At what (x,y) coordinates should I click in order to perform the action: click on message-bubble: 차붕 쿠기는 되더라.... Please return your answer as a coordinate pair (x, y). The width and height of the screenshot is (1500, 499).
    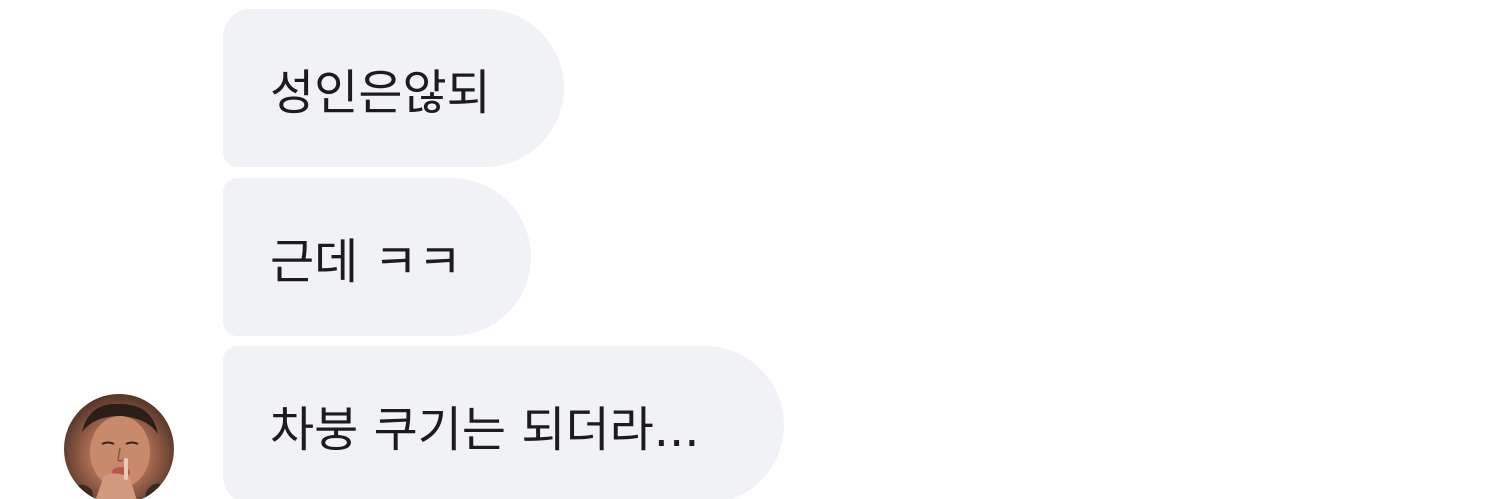
    Looking at the image, I should click on (503, 422).